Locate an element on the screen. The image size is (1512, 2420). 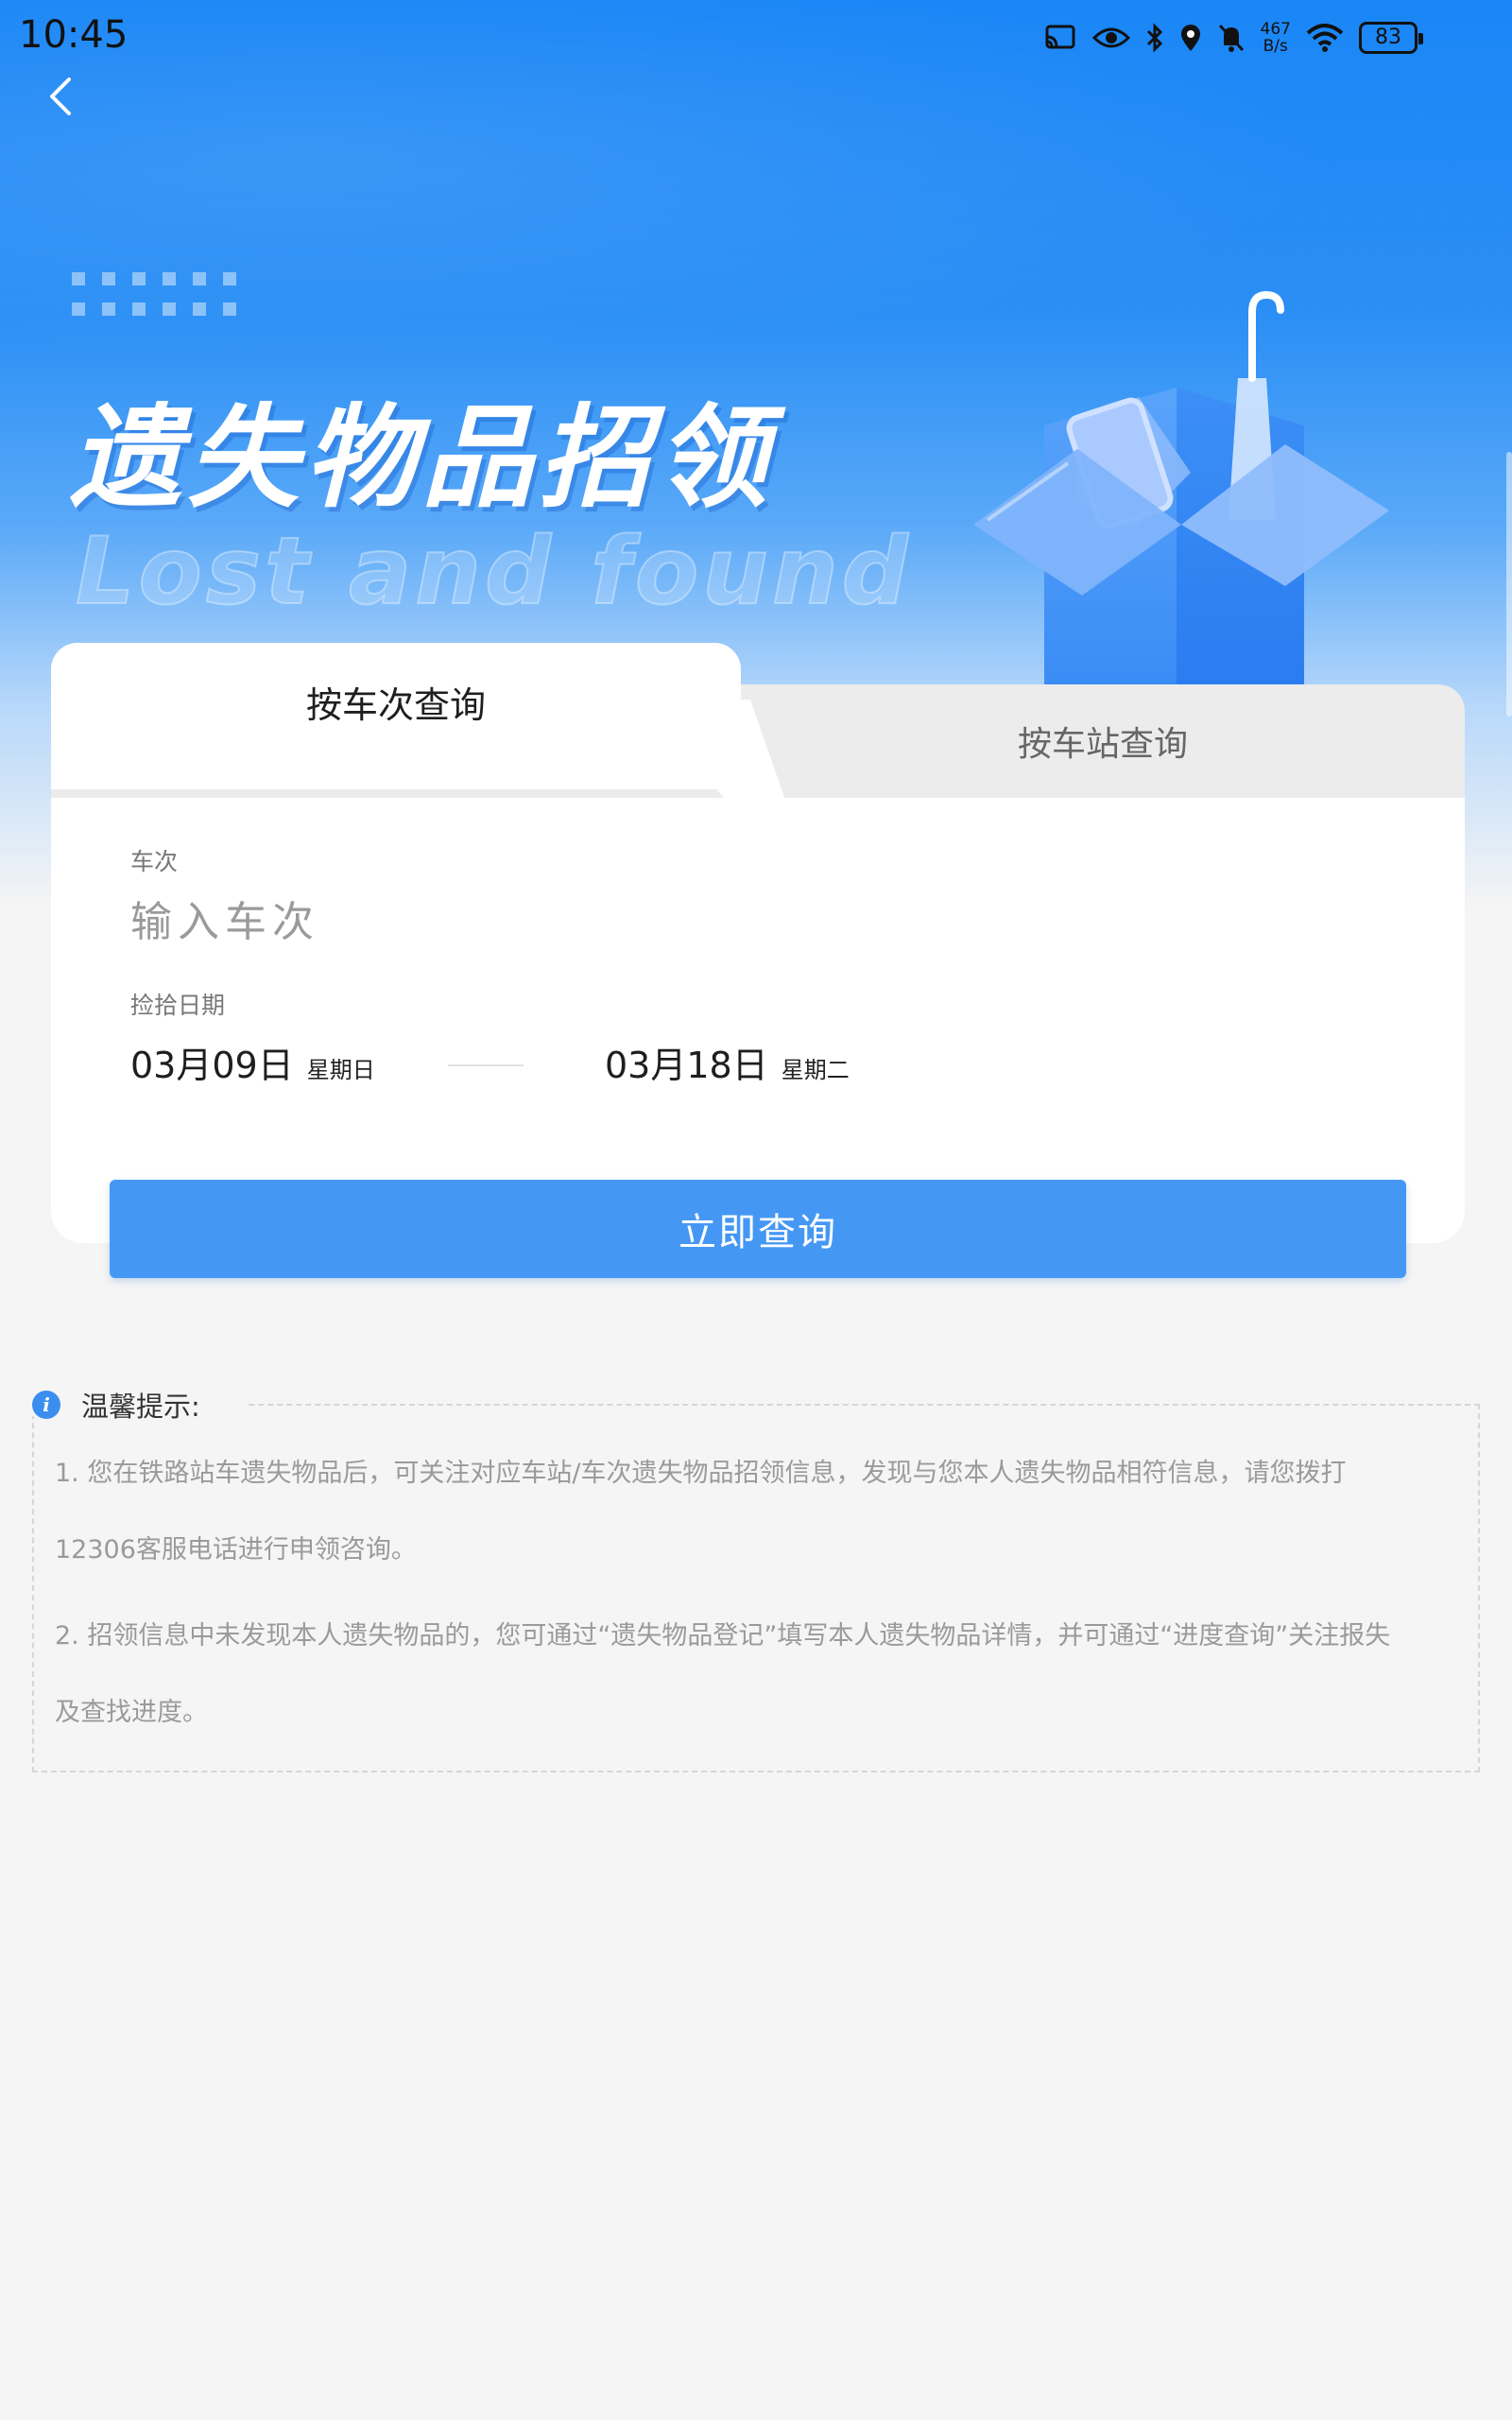
train-number-input is located at coordinates (555, 922).